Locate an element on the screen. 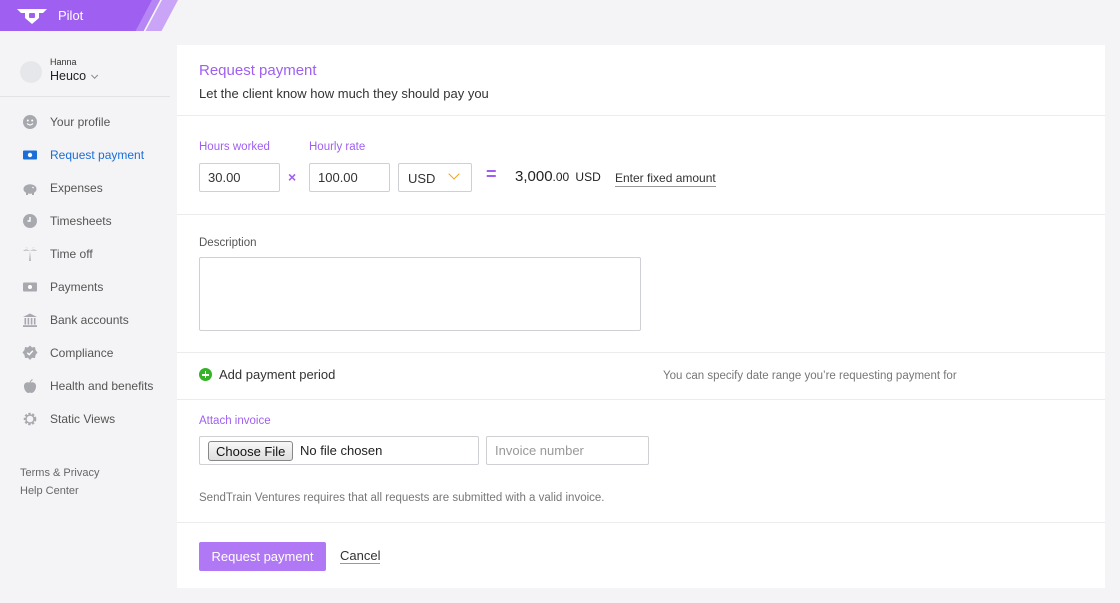  brand-bar: Pilot is located at coordinates (89, 15).